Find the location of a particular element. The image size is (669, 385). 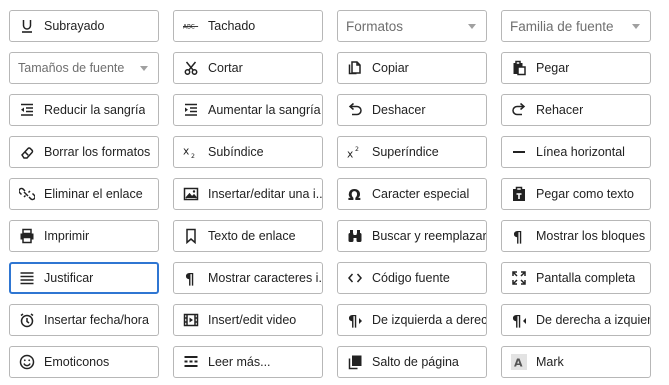

ltr-icon: ¶ is located at coordinates (355, 320).